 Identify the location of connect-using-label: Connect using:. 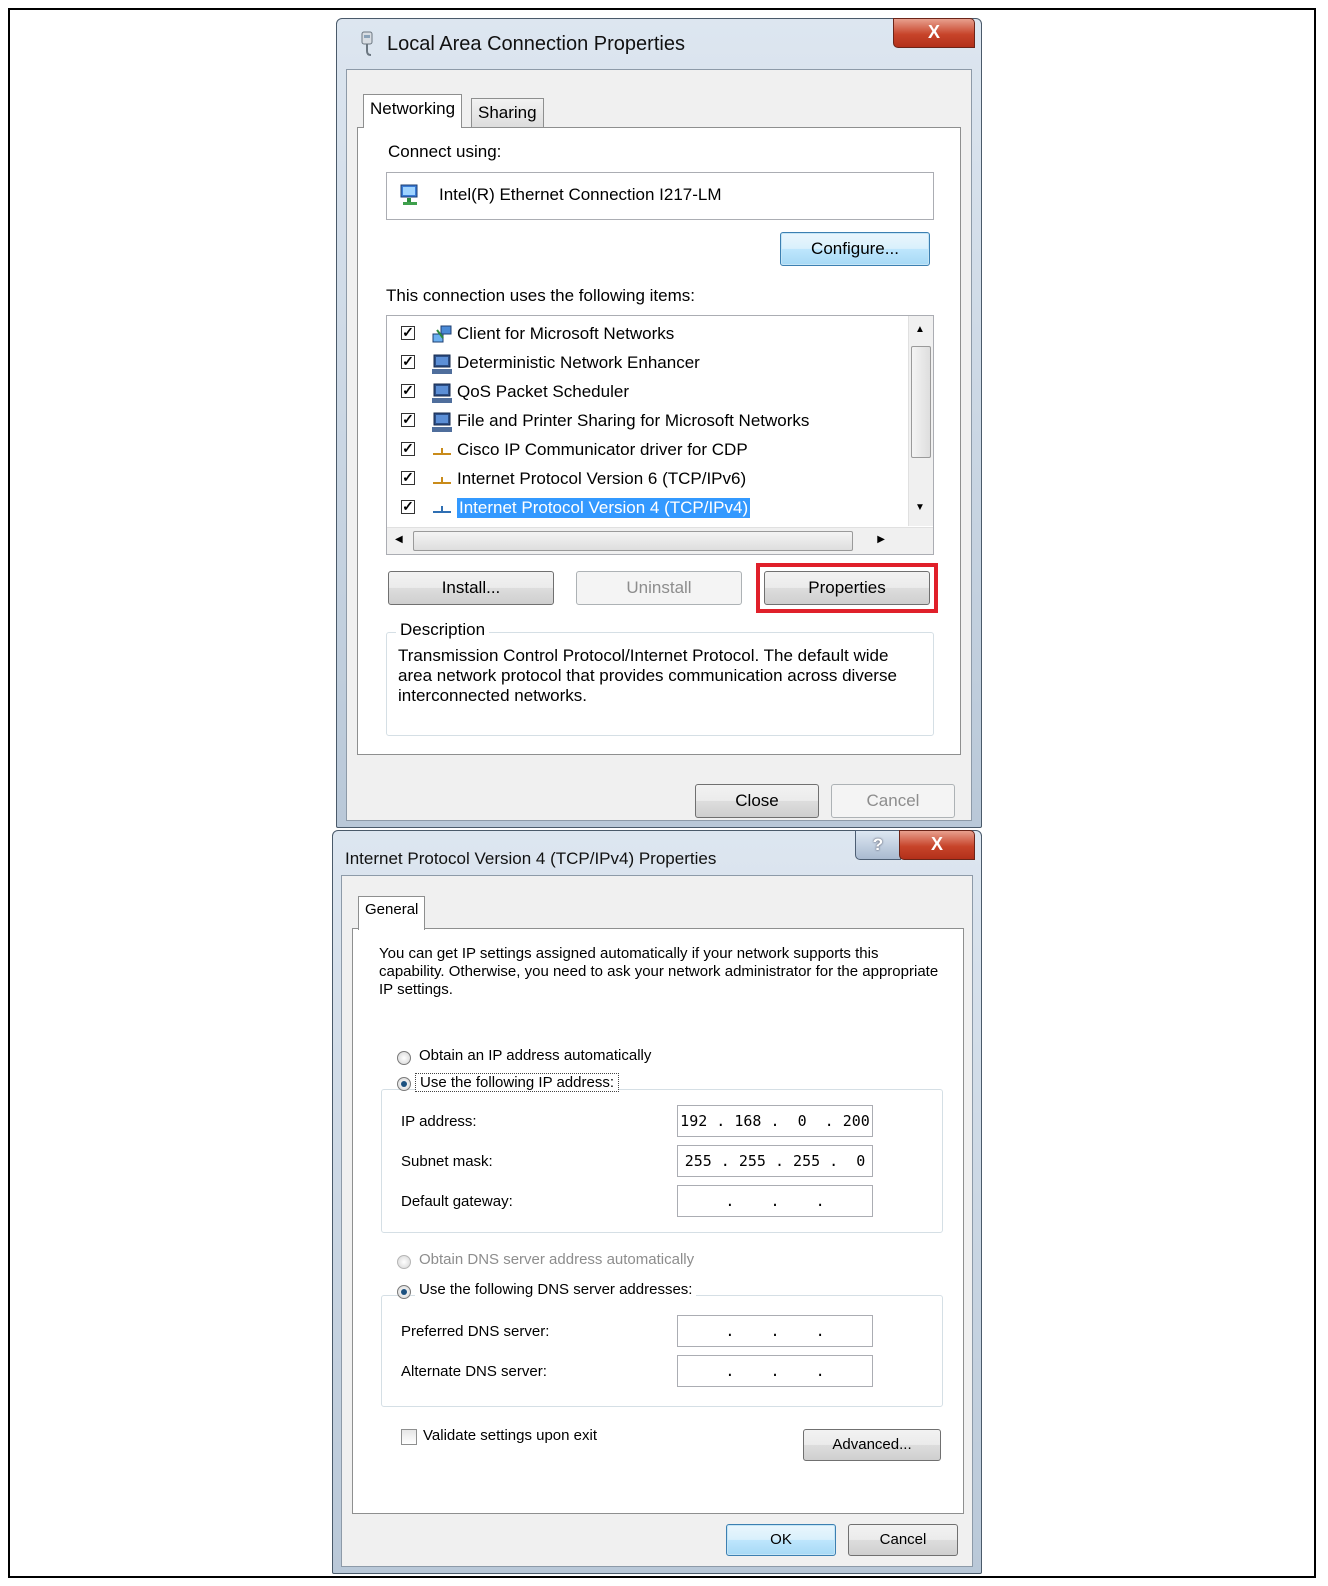
(445, 151).